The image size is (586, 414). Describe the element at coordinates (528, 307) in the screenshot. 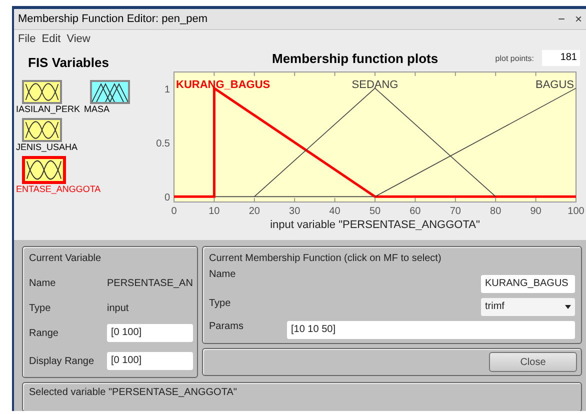

I see `type-dropdown: trimf` at that location.